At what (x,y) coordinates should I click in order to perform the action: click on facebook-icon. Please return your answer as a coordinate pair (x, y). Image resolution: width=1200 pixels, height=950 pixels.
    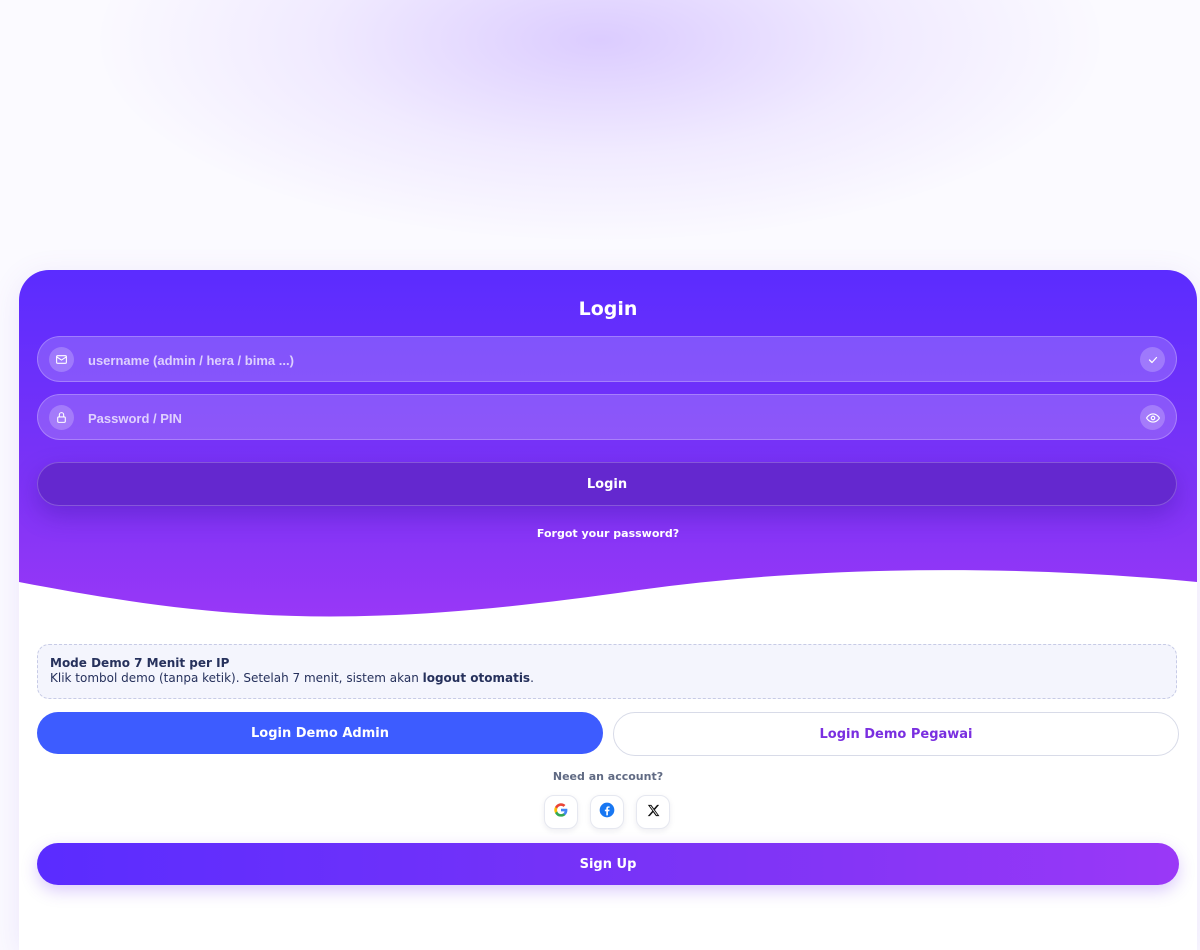
    Looking at the image, I should click on (607, 812).